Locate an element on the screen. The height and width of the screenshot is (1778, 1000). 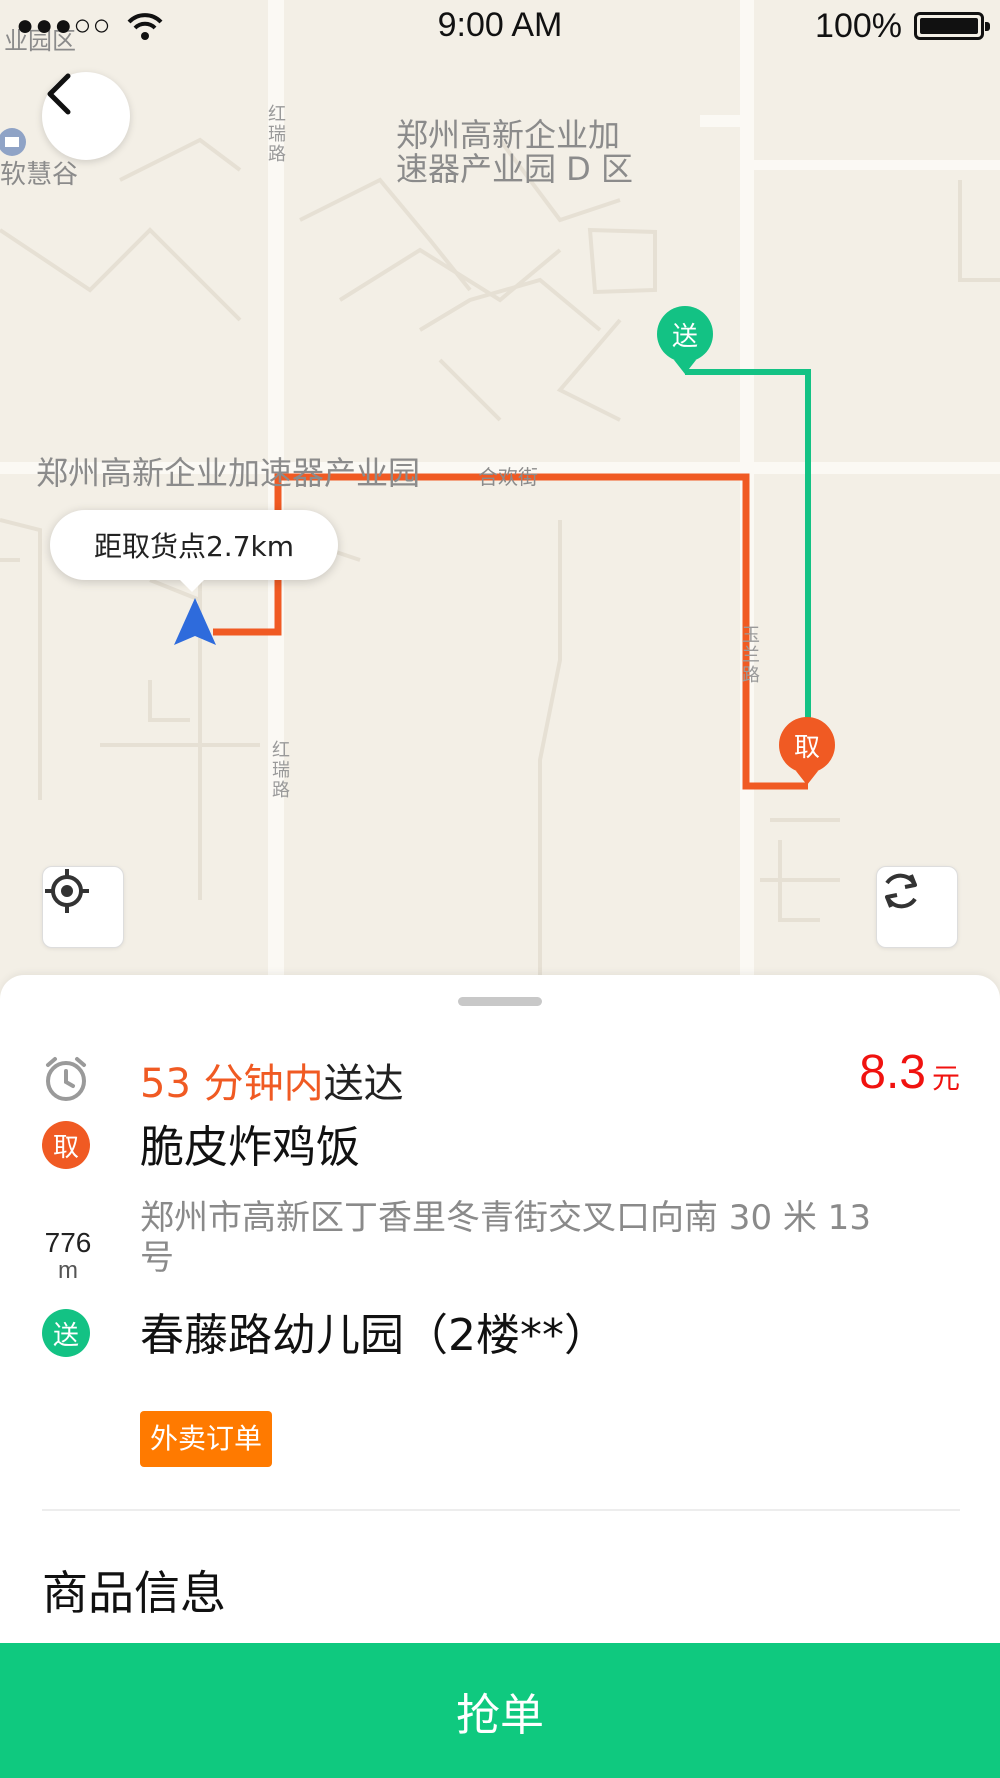
pickup-badge: 取 is located at coordinates (66, 1145).